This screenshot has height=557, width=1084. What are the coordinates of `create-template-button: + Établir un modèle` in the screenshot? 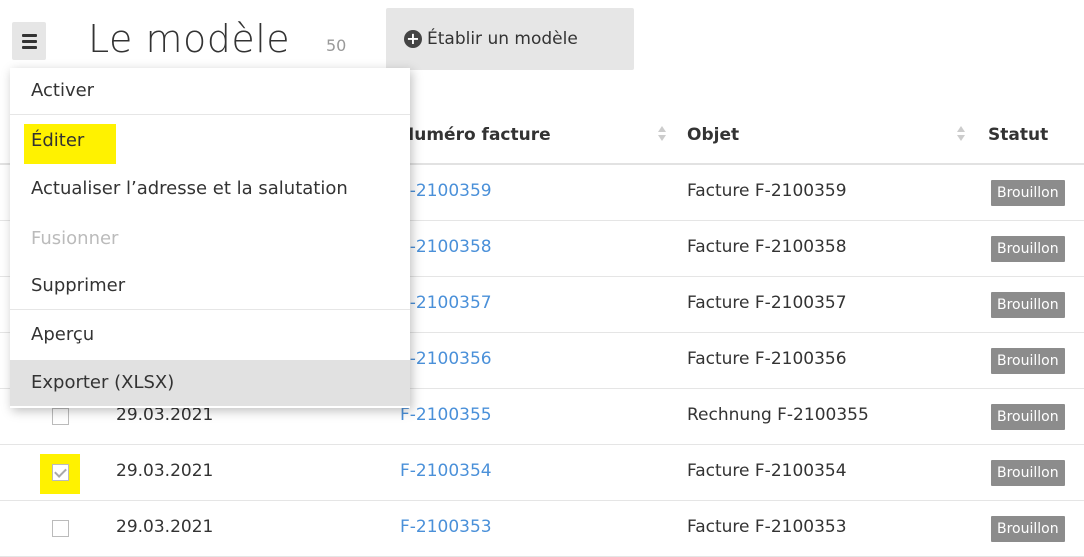 It's located at (510, 39).